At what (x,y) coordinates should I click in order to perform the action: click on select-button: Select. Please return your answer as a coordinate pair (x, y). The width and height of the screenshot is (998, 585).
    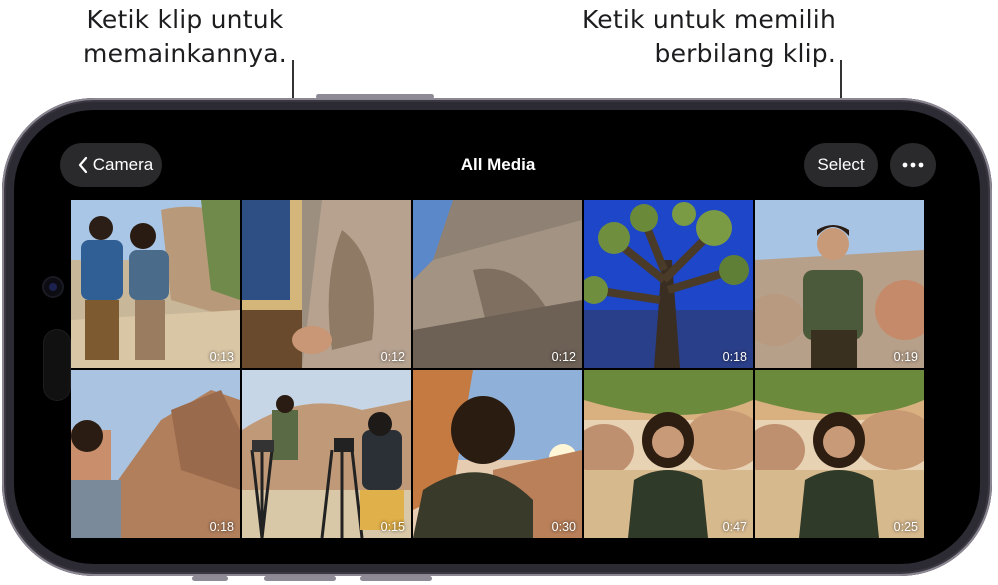
    Looking at the image, I should click on (841, 165).